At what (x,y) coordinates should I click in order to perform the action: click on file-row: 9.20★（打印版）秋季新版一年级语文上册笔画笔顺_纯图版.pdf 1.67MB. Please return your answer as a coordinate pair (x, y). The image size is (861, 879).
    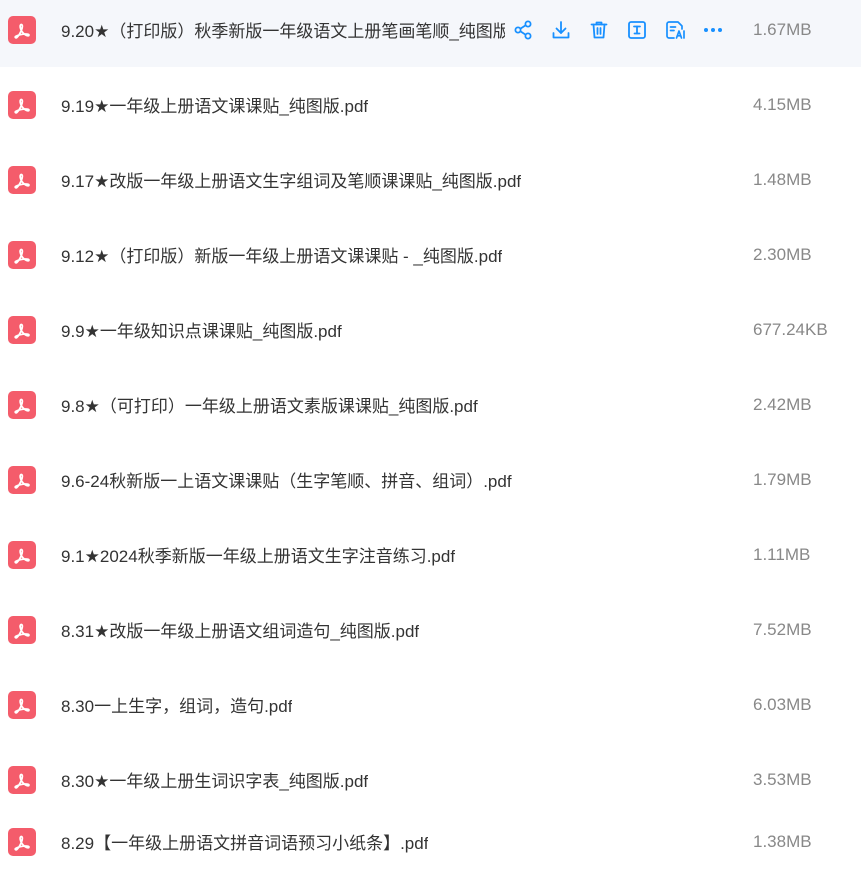
    Looking at the image, I should click on (430, 33).